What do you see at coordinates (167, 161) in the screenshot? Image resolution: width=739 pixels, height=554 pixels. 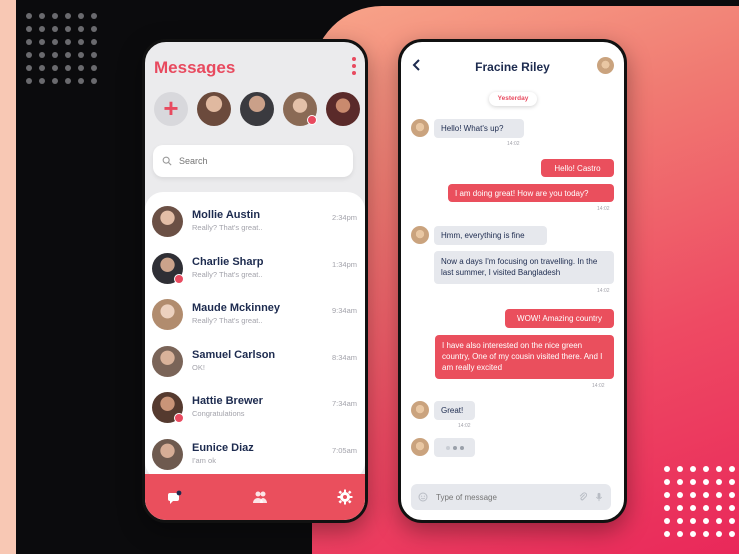 I see `search-icon` at bounding box center [167, 161].